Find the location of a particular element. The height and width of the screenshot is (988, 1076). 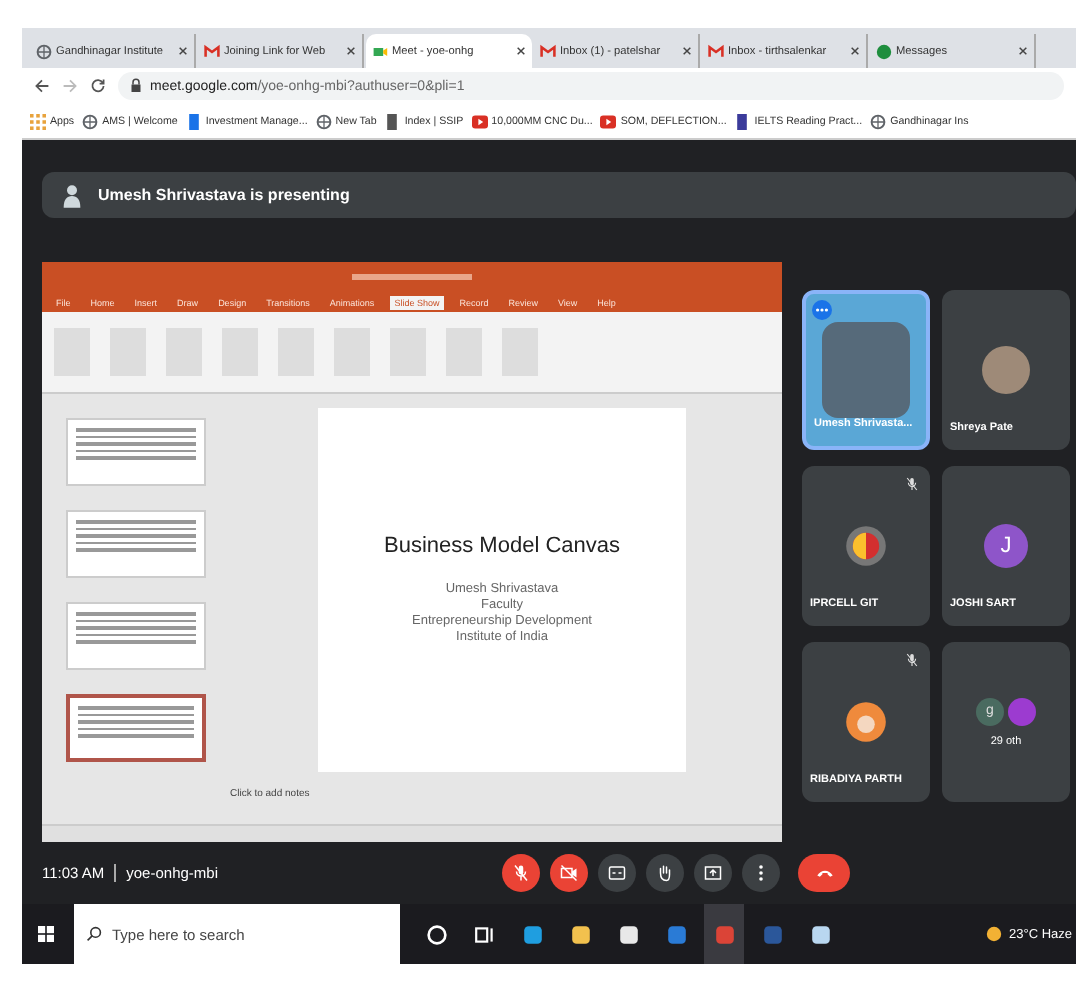

leave-call-button is located at coordinates (824, 873).